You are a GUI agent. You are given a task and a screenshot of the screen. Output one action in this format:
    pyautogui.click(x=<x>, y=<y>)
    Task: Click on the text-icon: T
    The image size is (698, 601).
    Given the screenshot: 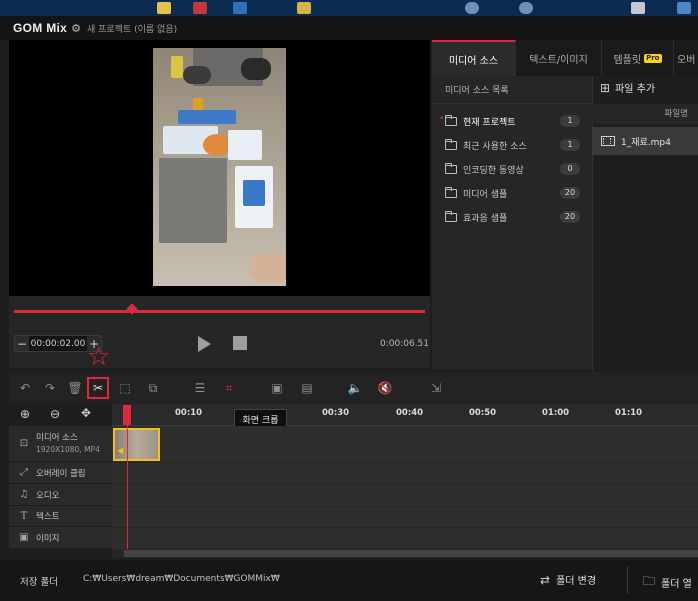 What is the action you would take?
    pyautogui.click(x=24, y=516)
    